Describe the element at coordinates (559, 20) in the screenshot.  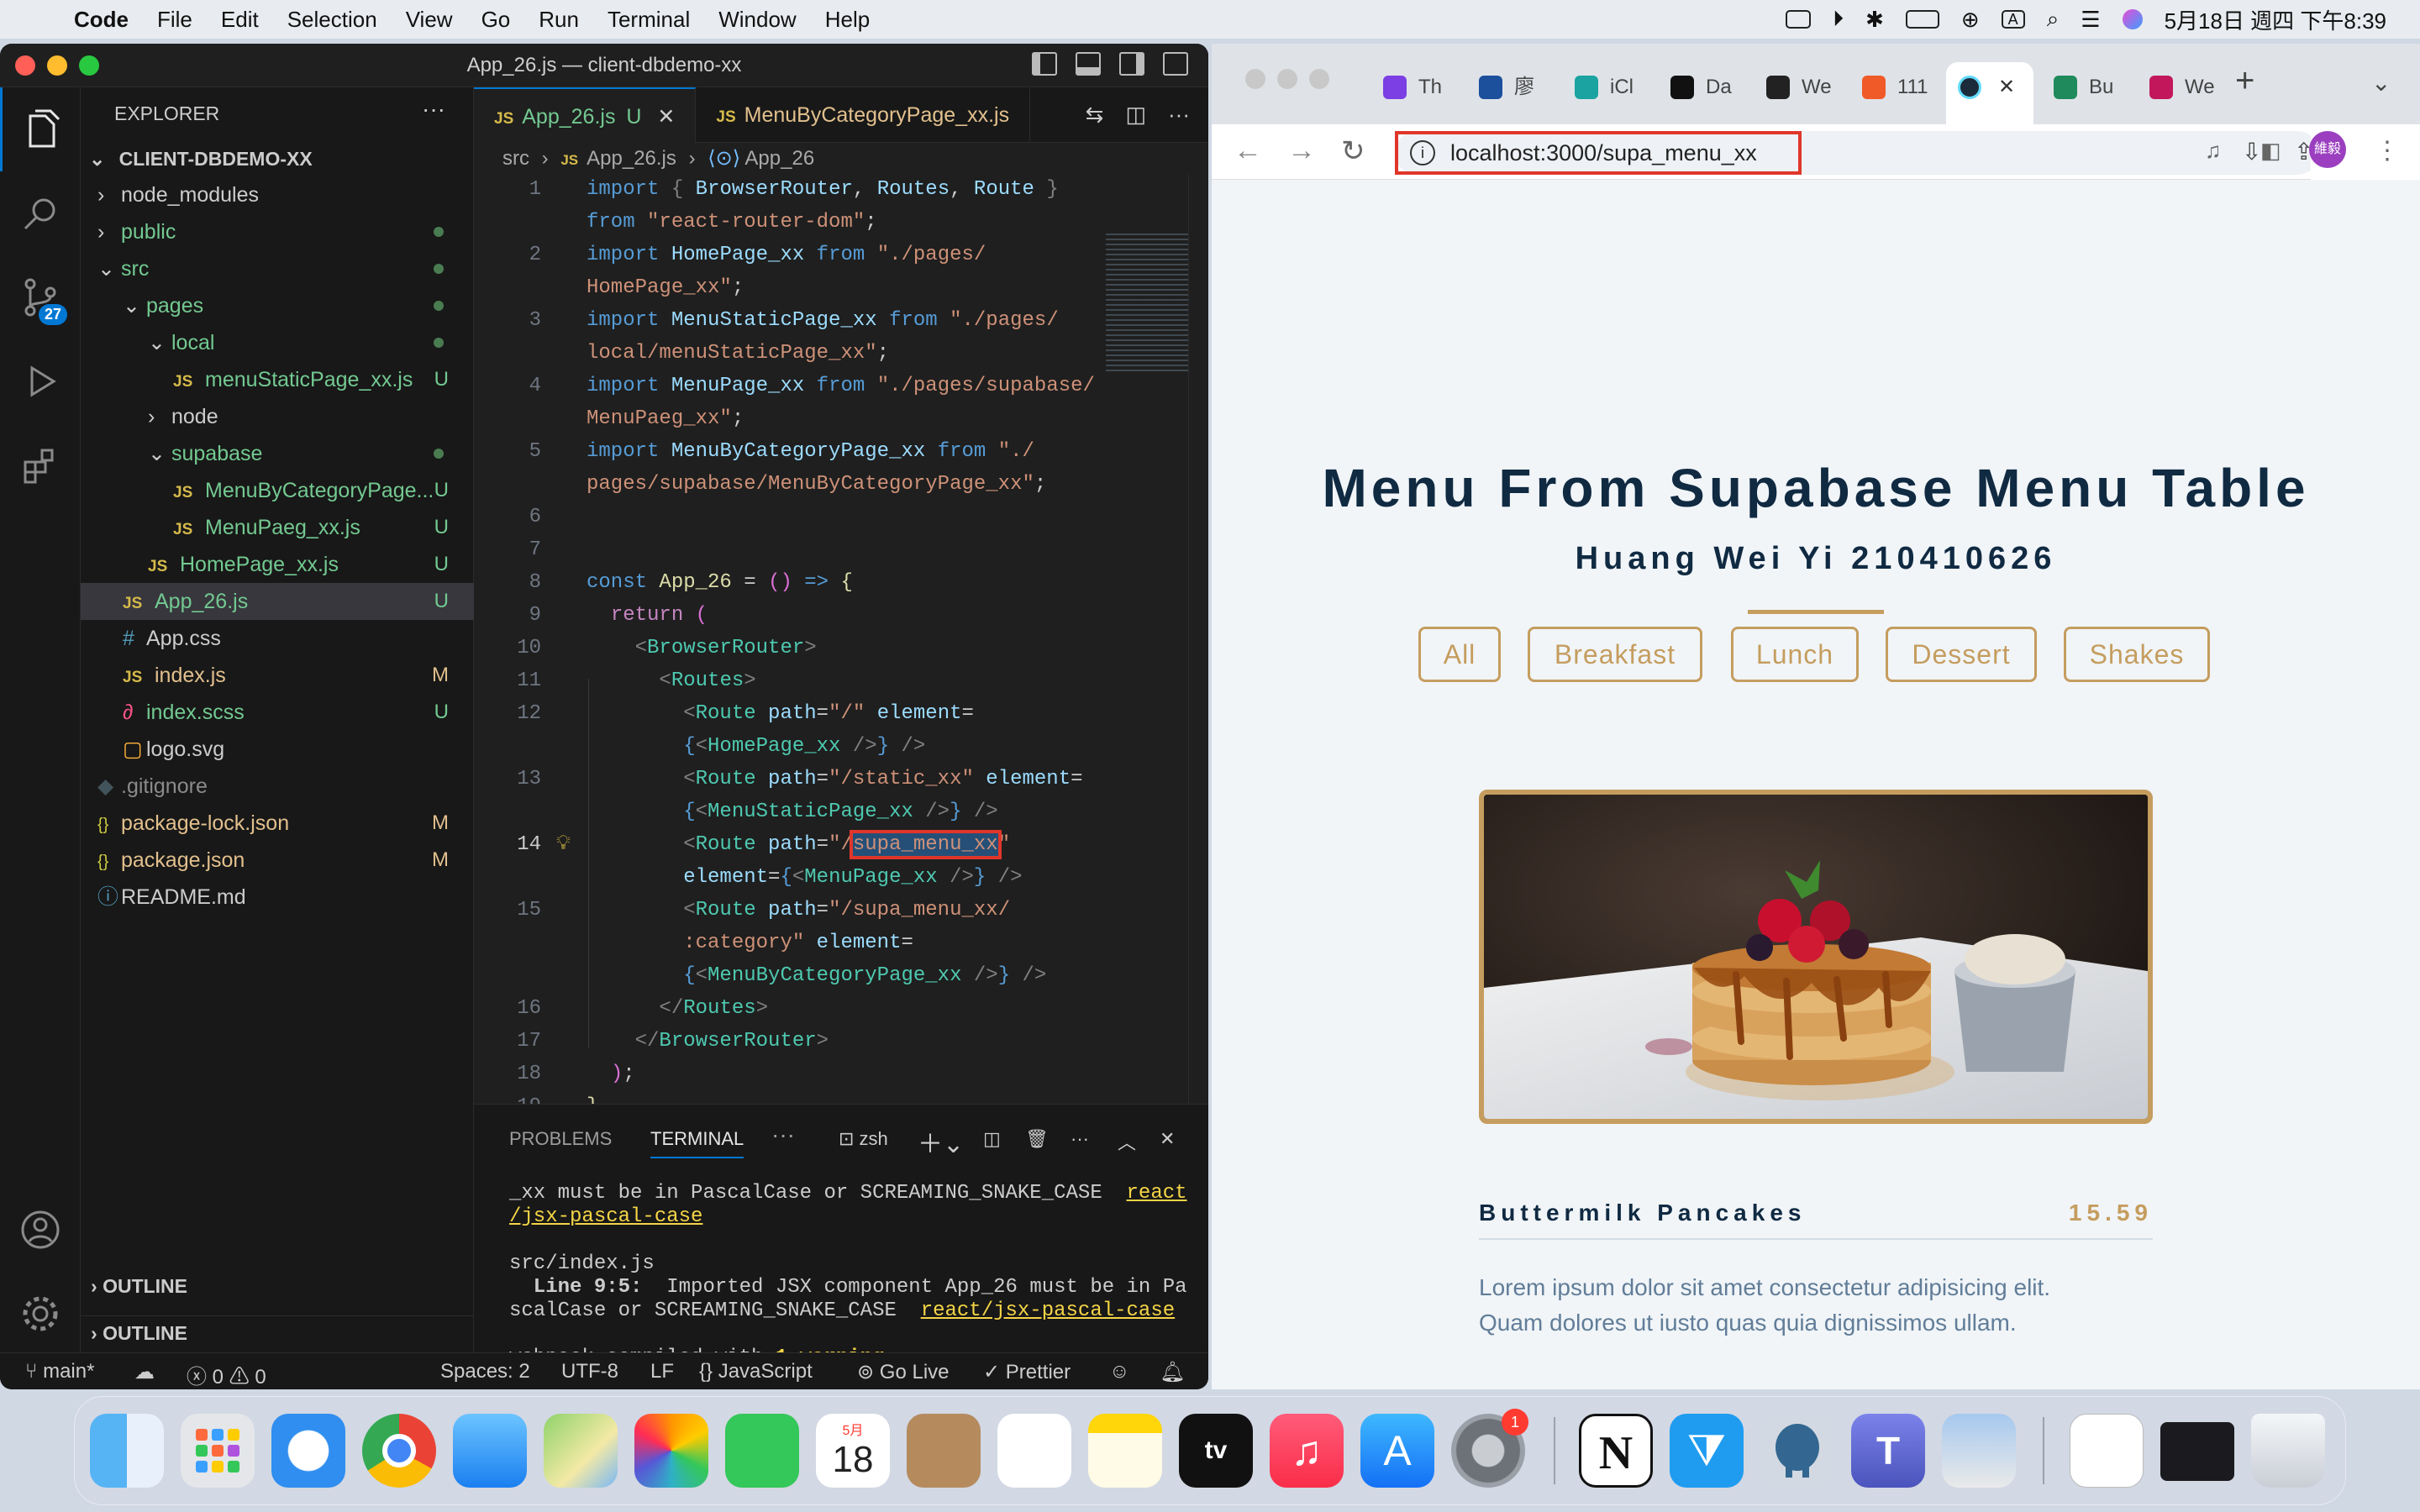
I see `menu-run: Run` at that location.